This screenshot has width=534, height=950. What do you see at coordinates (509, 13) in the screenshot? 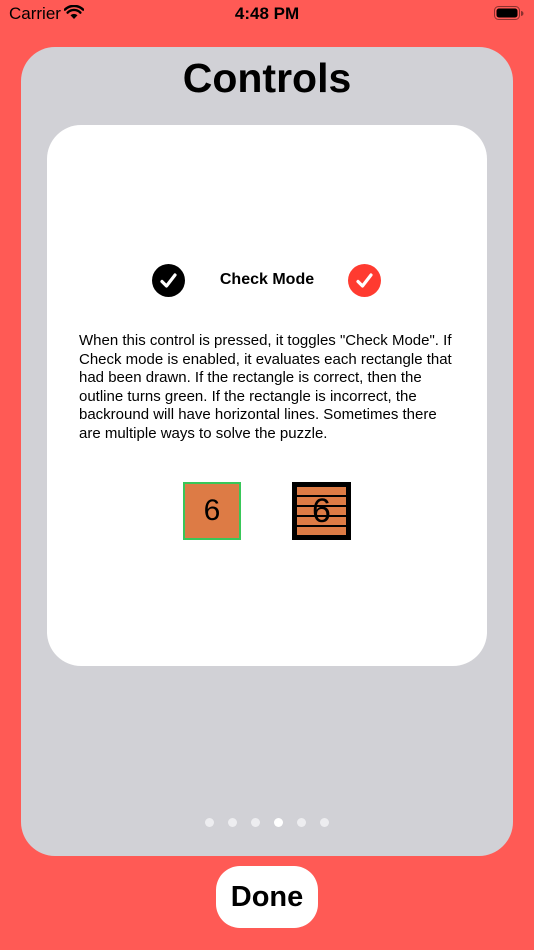
I see `battery-icon` at bounding box center [509, 13].